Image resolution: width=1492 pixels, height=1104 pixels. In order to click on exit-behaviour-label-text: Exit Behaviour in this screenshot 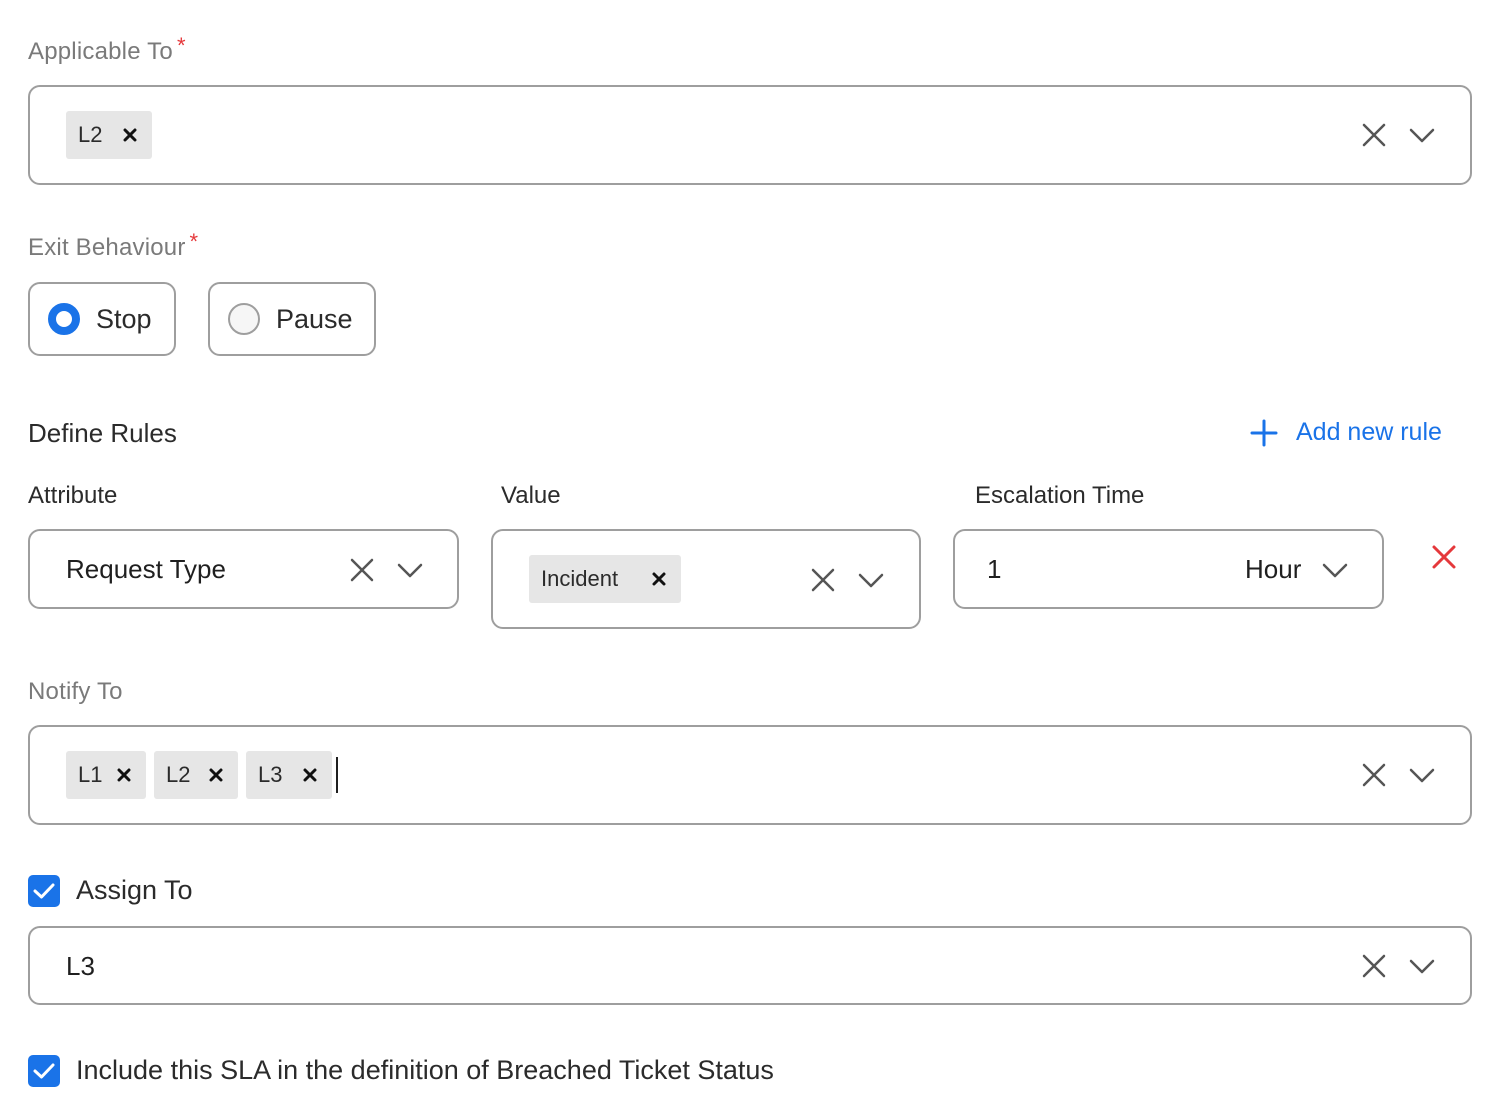, I will do `click(107, 247)`.